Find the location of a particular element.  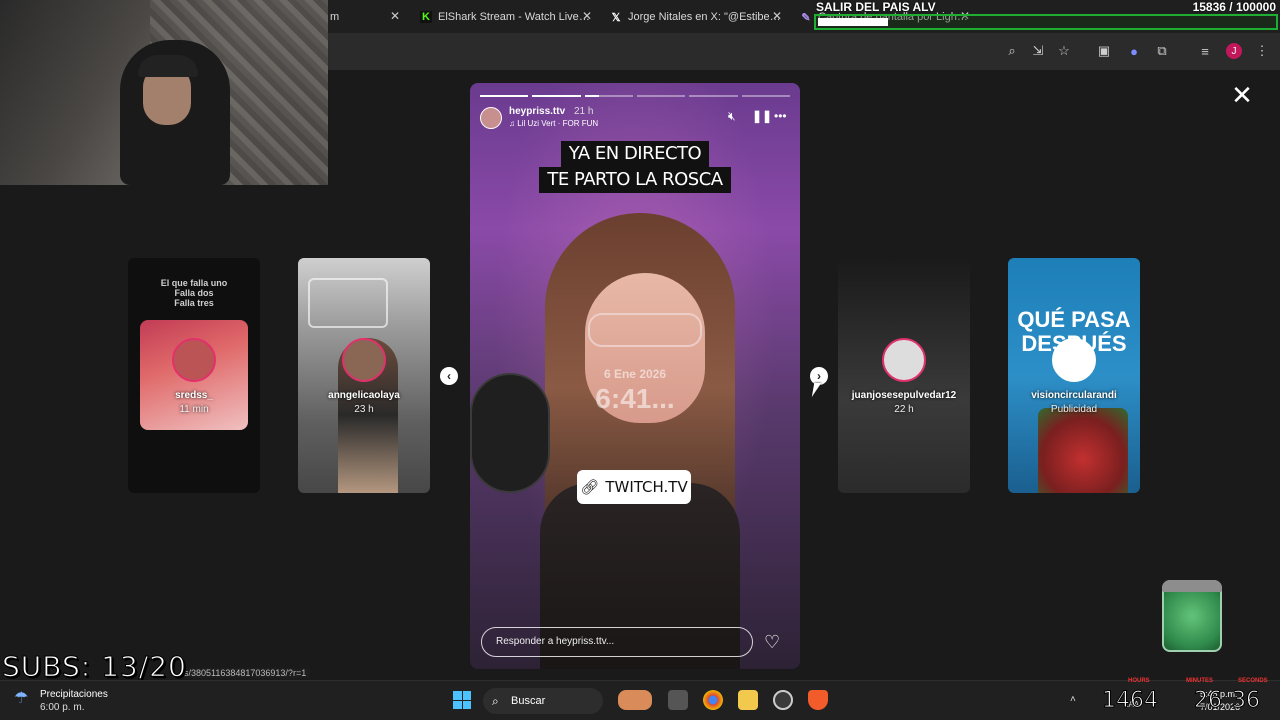

puzzle-icon: ⧉ is located at coordinates (1162, 51).